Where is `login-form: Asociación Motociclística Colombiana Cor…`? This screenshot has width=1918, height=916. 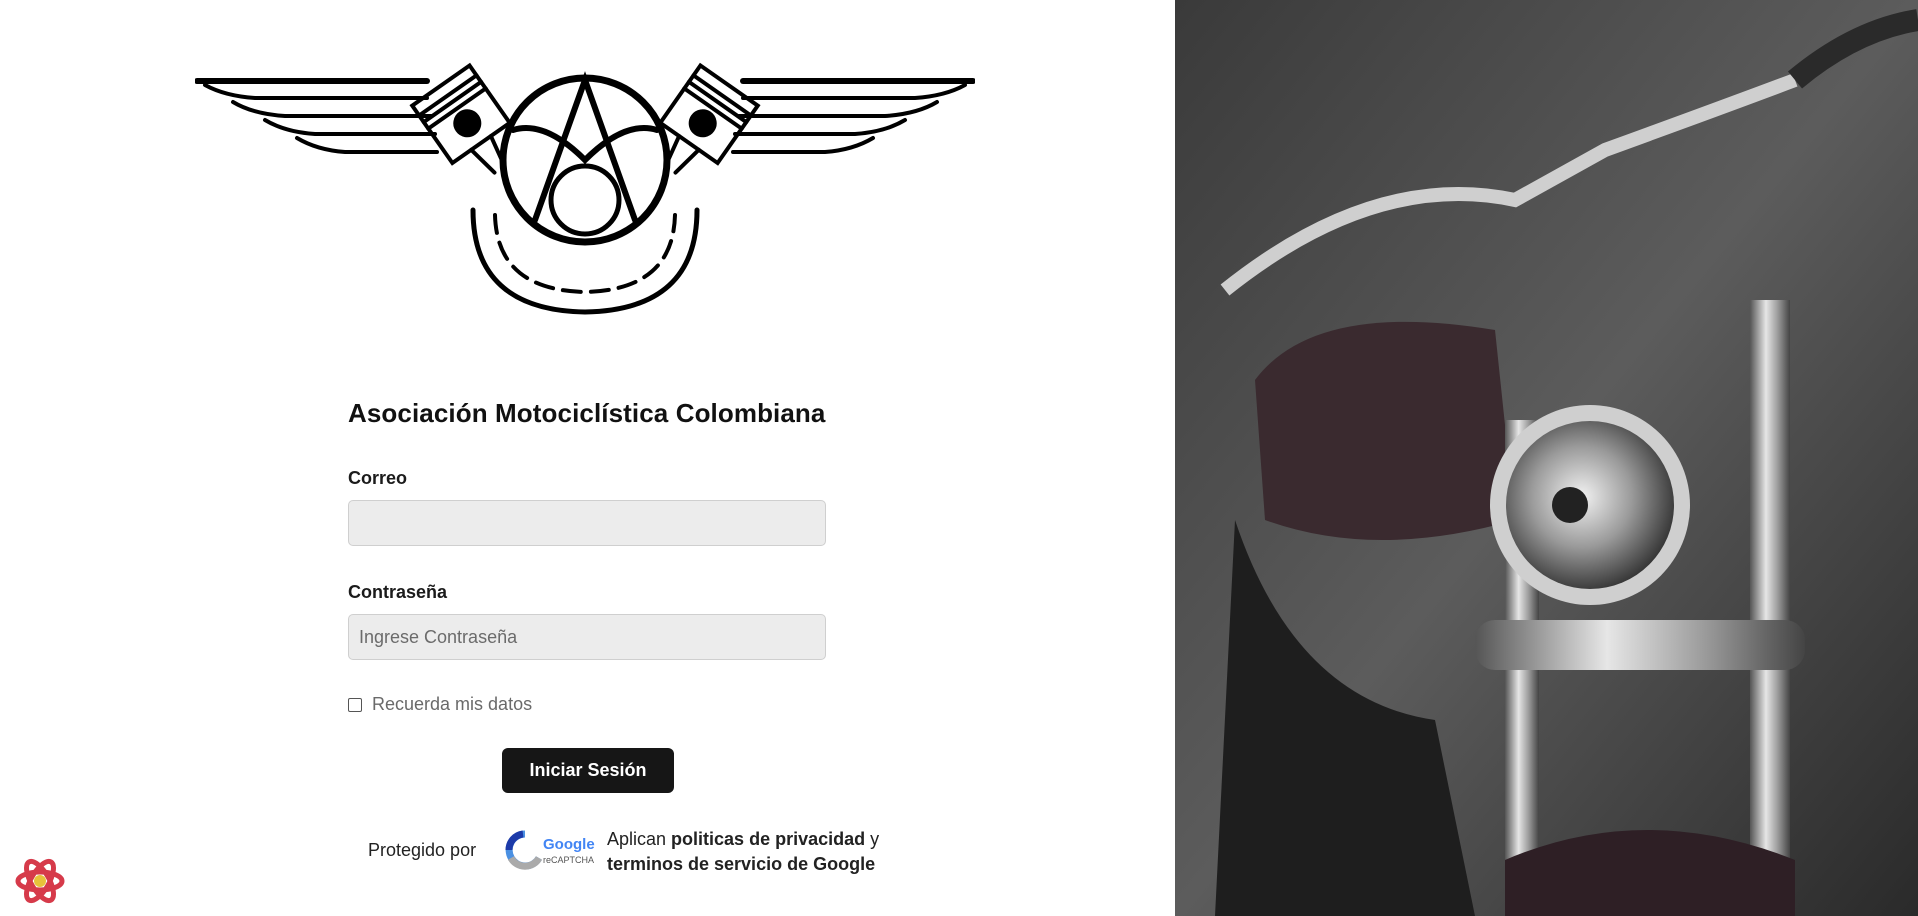 login-form: Asociación Motociclística Colombiana Cor… is located at coordinates (588, 595).